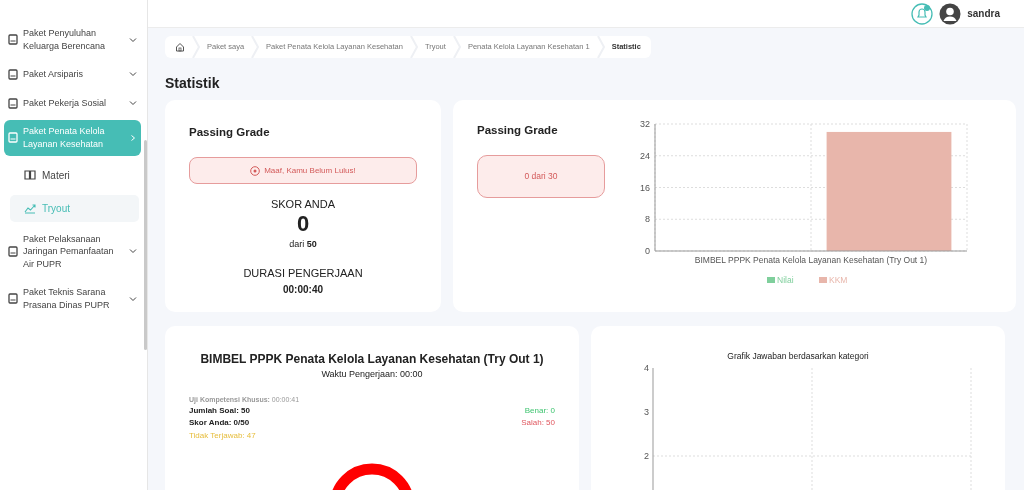  I want to click on legend-label: KKM, so click(838, 280).